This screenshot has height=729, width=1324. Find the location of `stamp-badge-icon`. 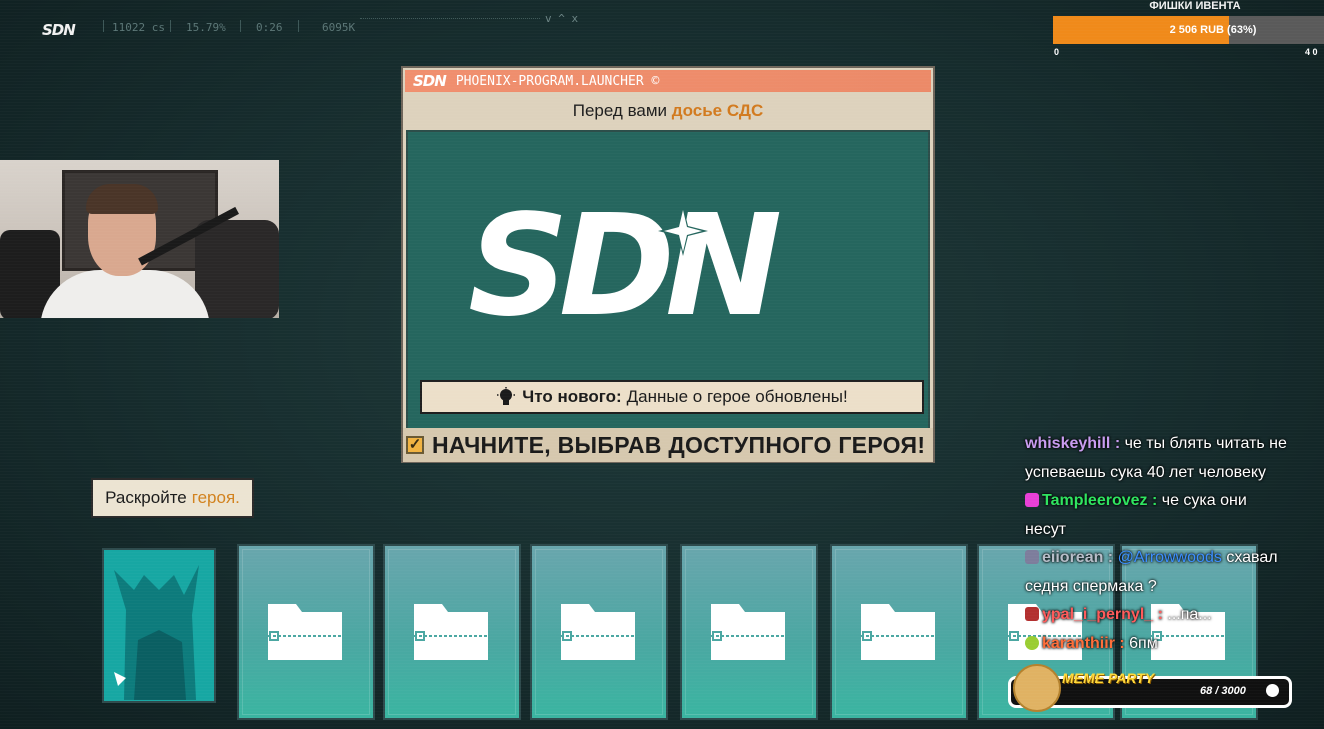

stamp-badge-icon is located at coordinates (1032, 614).